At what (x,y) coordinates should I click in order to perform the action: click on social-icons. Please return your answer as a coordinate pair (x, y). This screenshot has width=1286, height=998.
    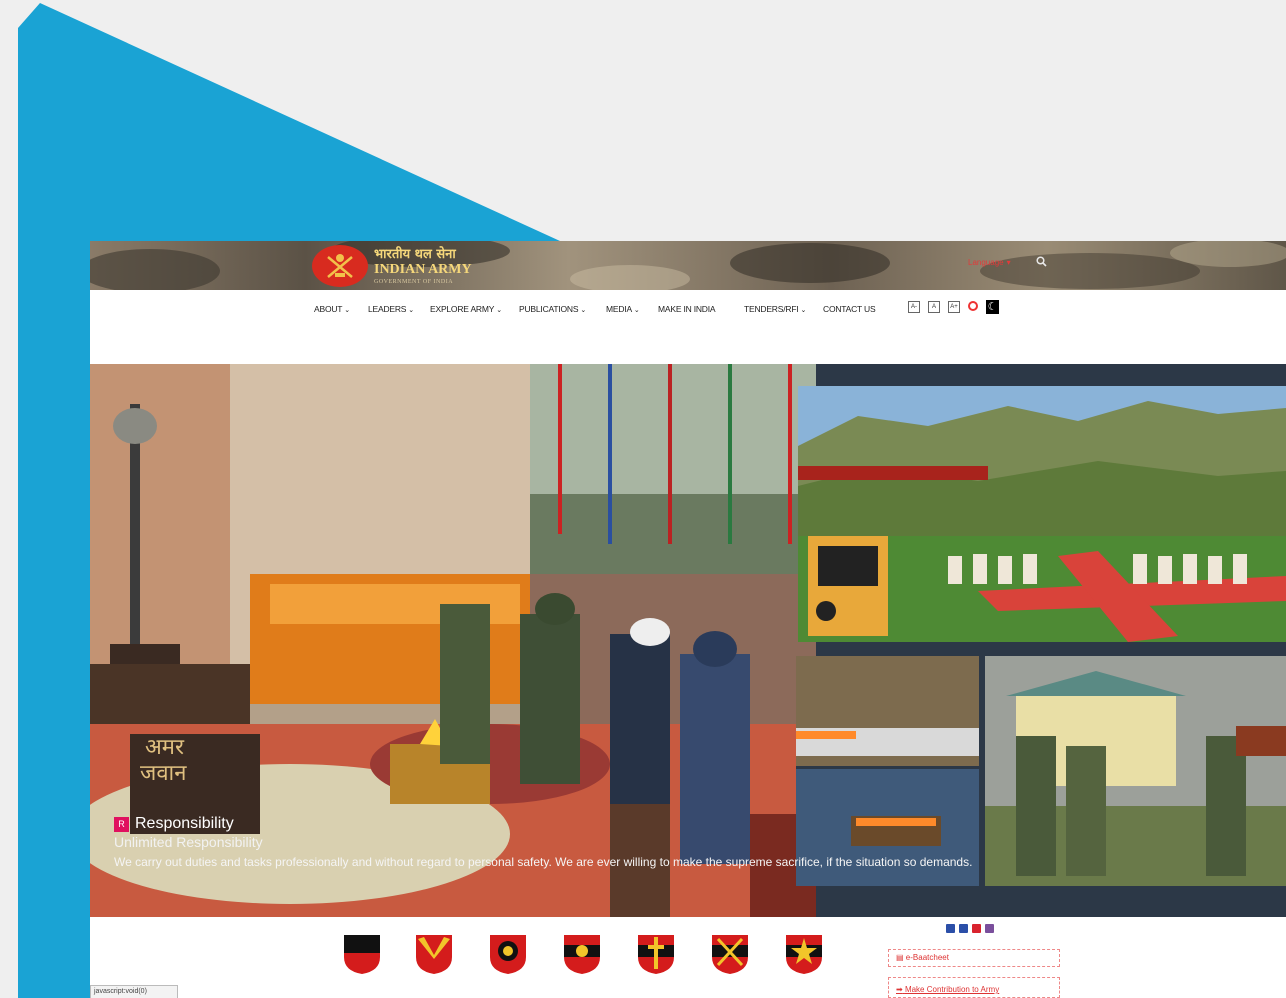
    Looking at the image, I should click on (970, 928).